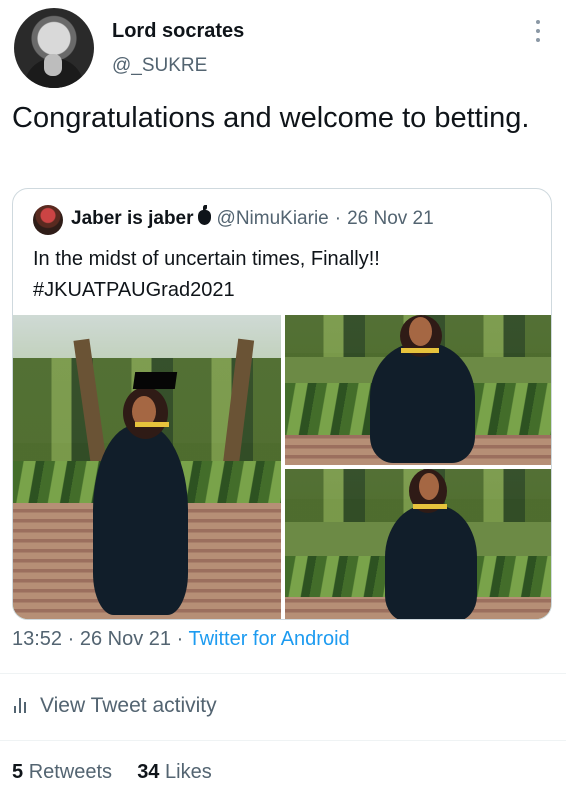  I want to click on graduation-photo-top-right, so click(418, 390).